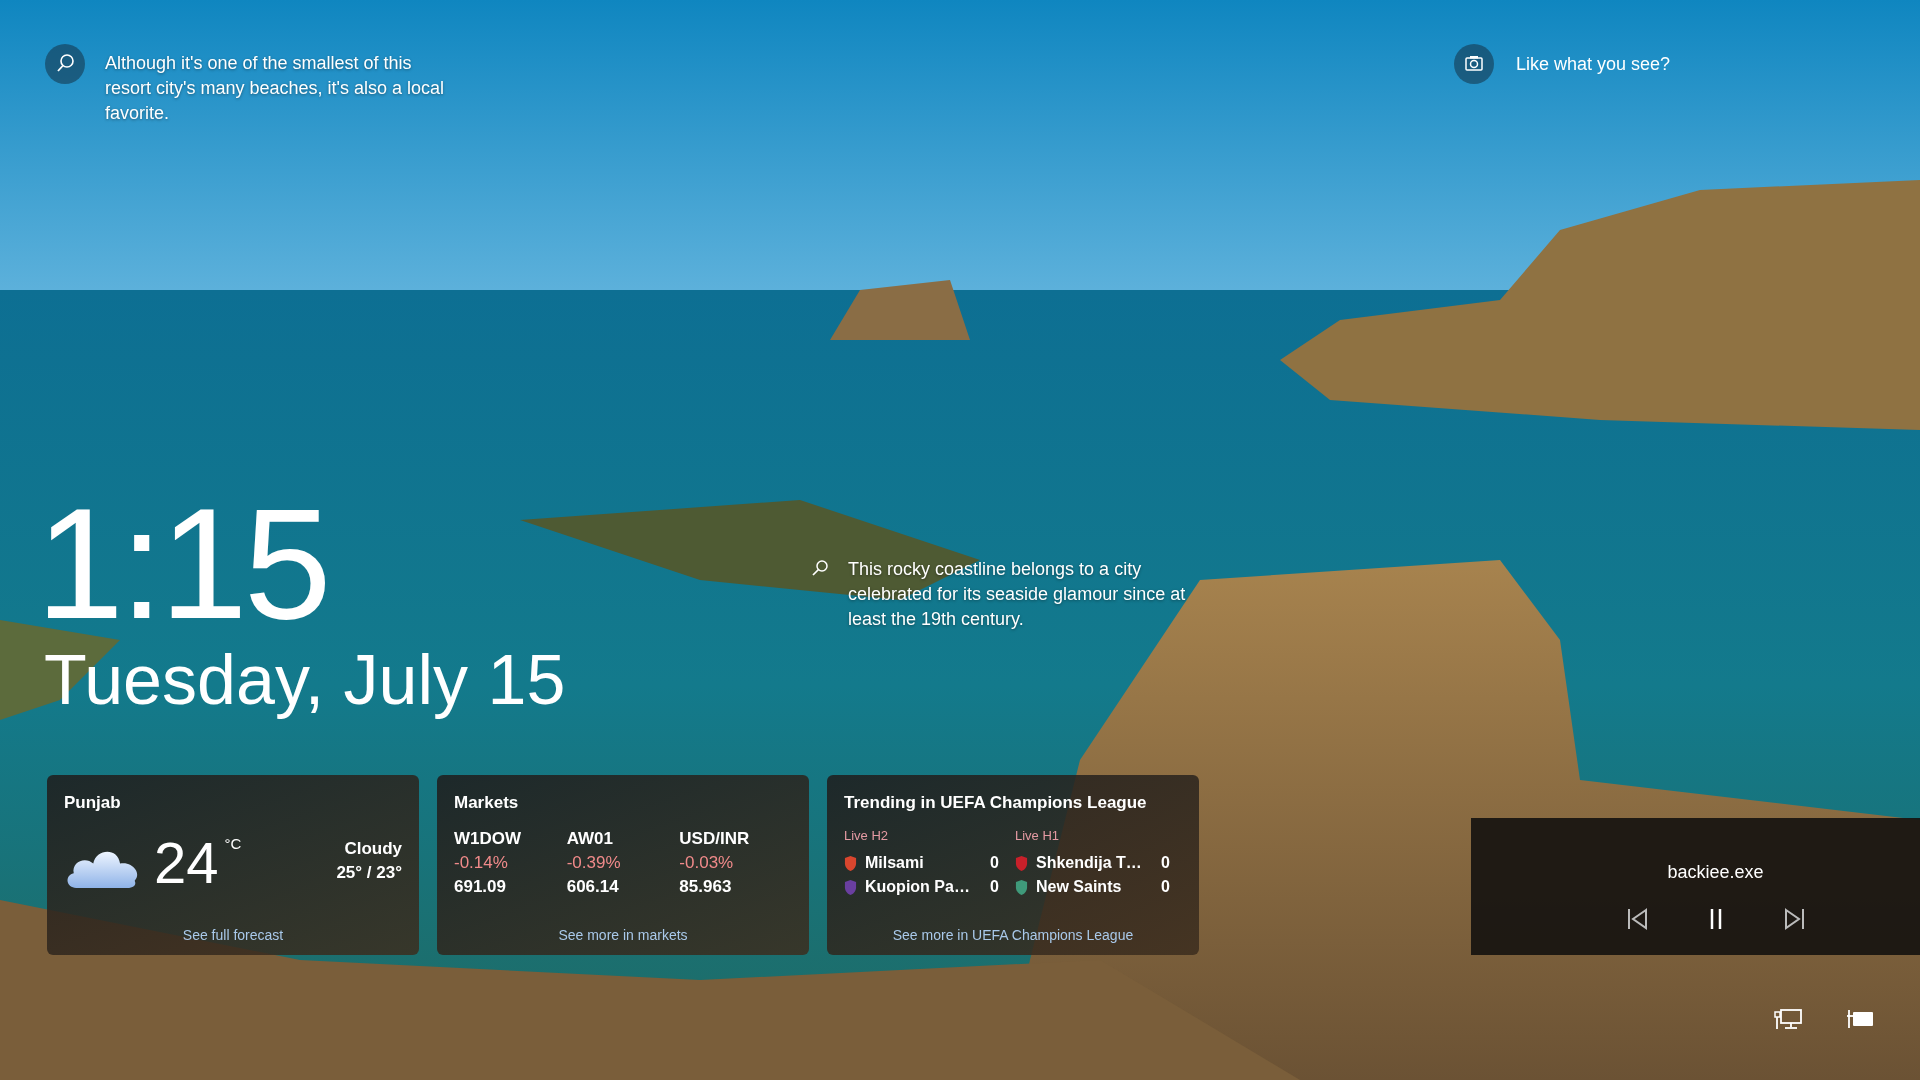 The image size is (1920, 1080). I want to click on skip-next-icon, so click(1793, 919).